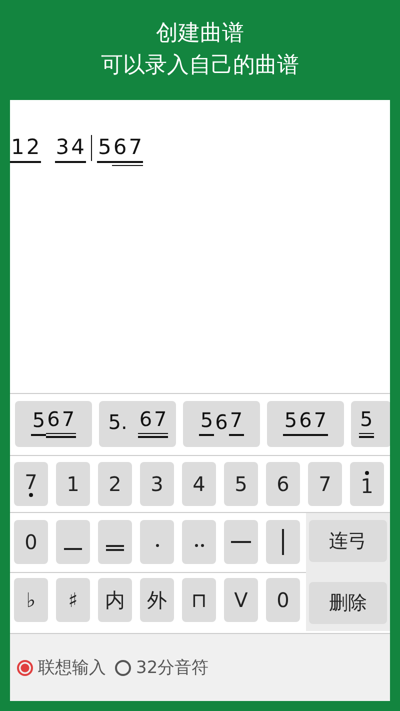 The height and width of the screenshot is (711, 400). I want to click on double-dot-icon, so click(199, 545).